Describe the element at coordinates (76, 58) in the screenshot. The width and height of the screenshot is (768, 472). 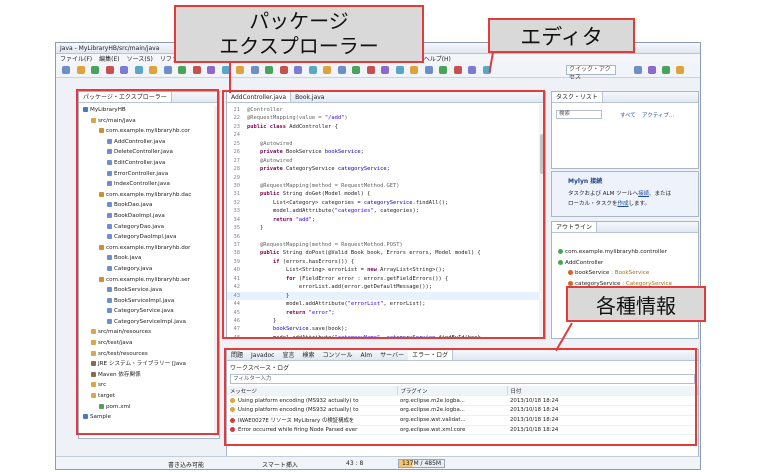
I see `menu-item-0: ファイル(F)` at that location.